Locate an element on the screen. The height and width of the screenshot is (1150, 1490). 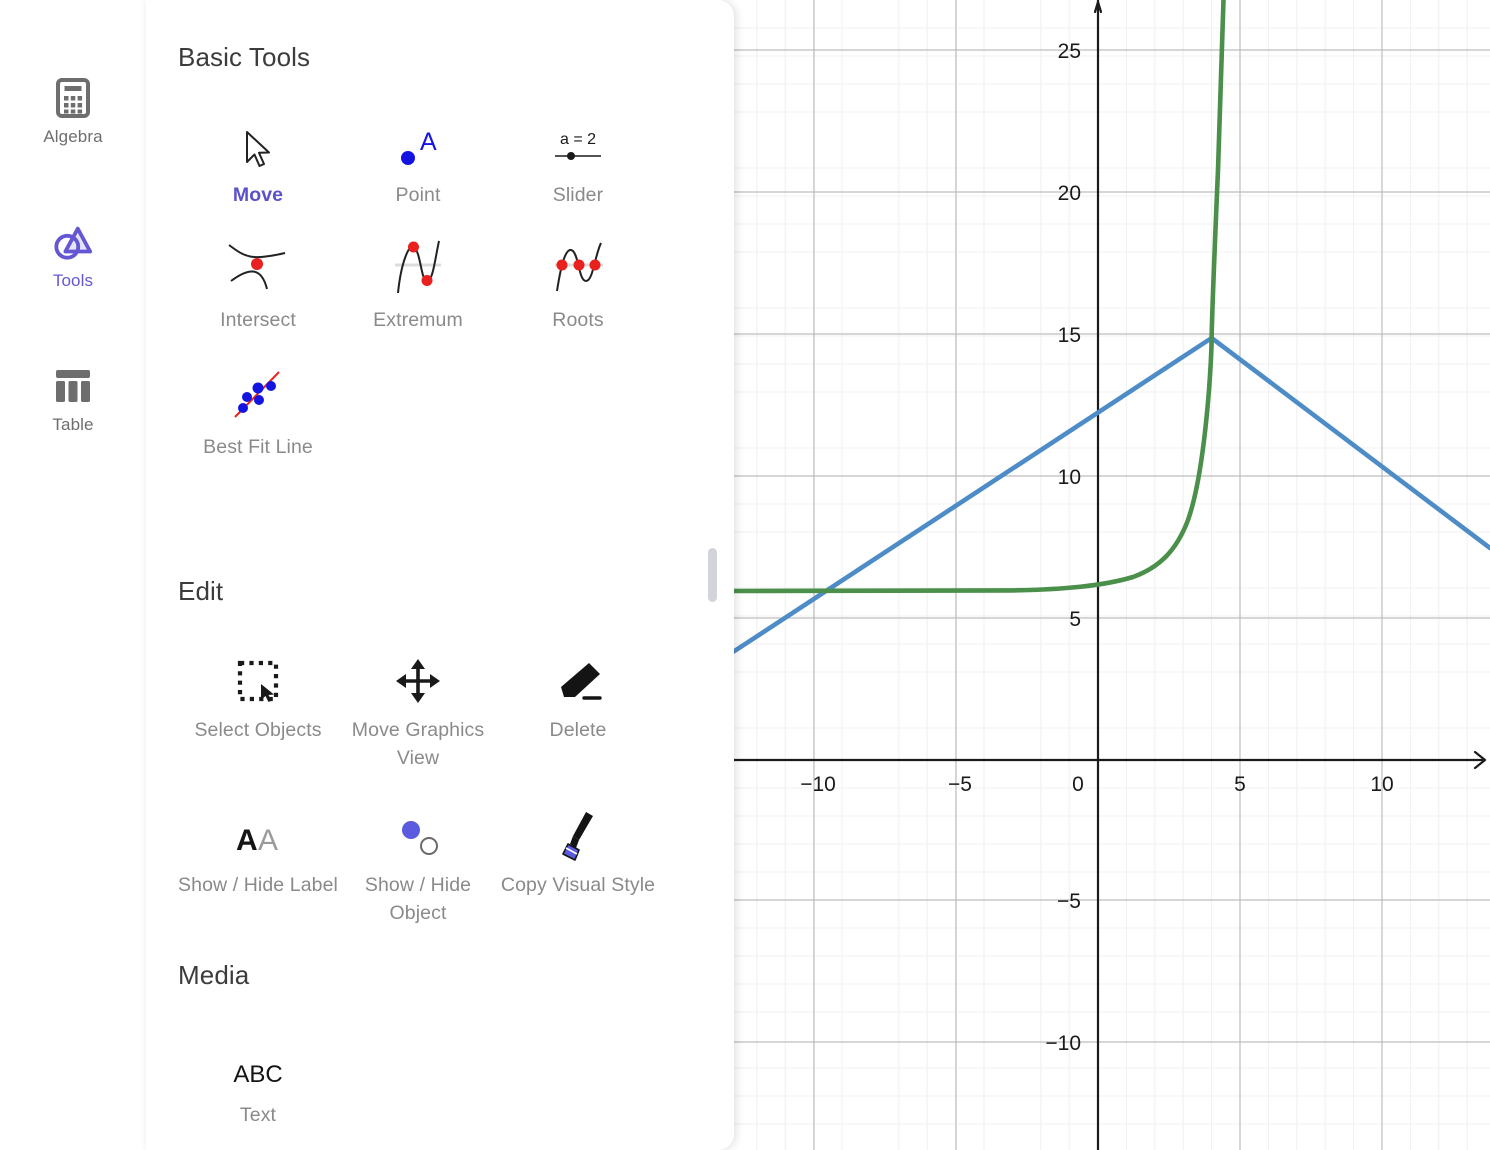
x-tick-label: −5 is located at coordinates (960, 784).